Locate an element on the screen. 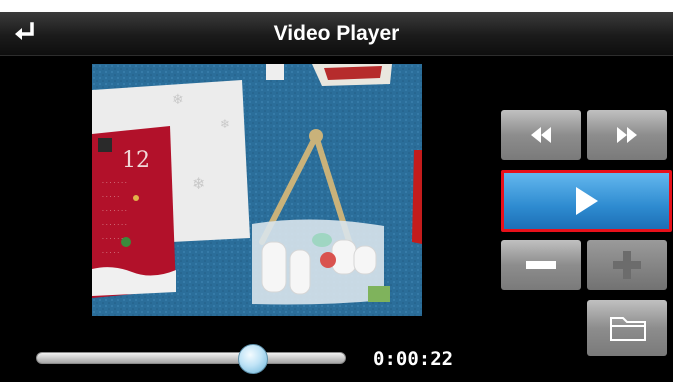 The width and height of the screenshot is (673, 382). back-button is located at coordinates (32, 34).